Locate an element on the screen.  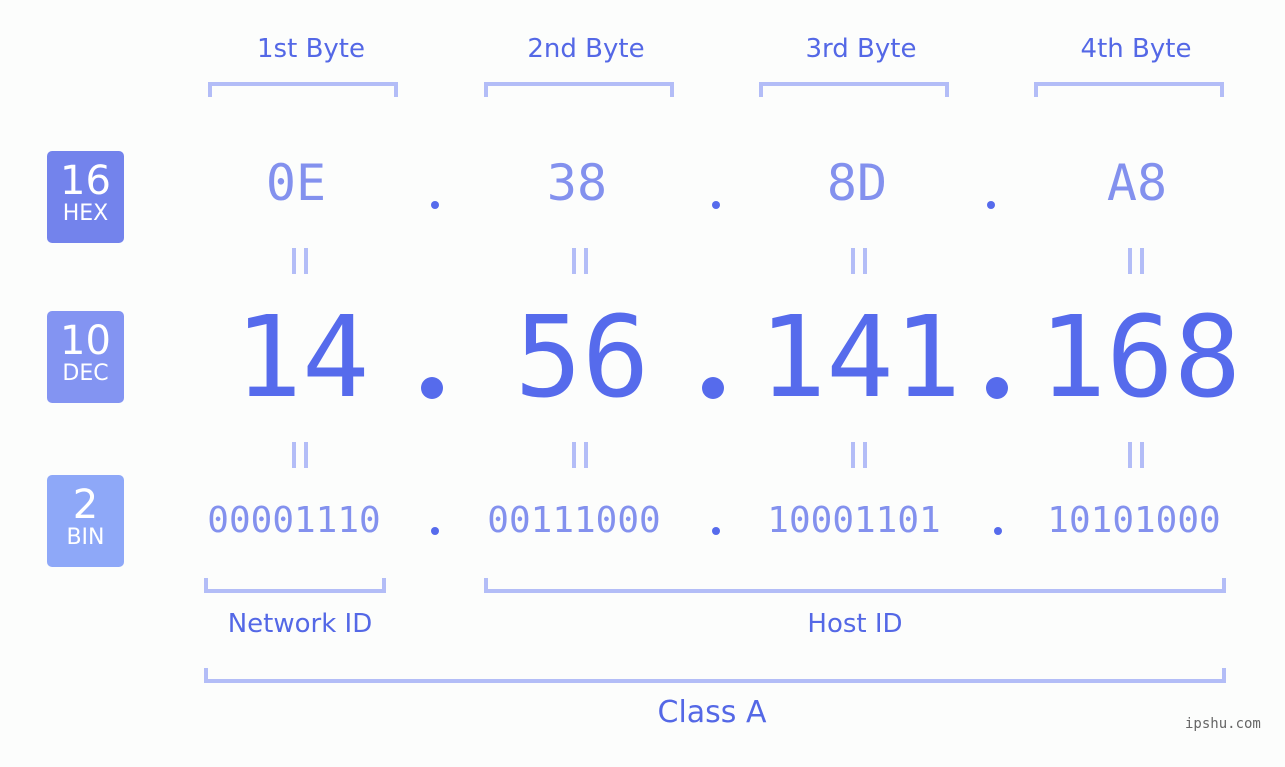
bin-badge: 2 BIN is located at coordinates (85, 521).